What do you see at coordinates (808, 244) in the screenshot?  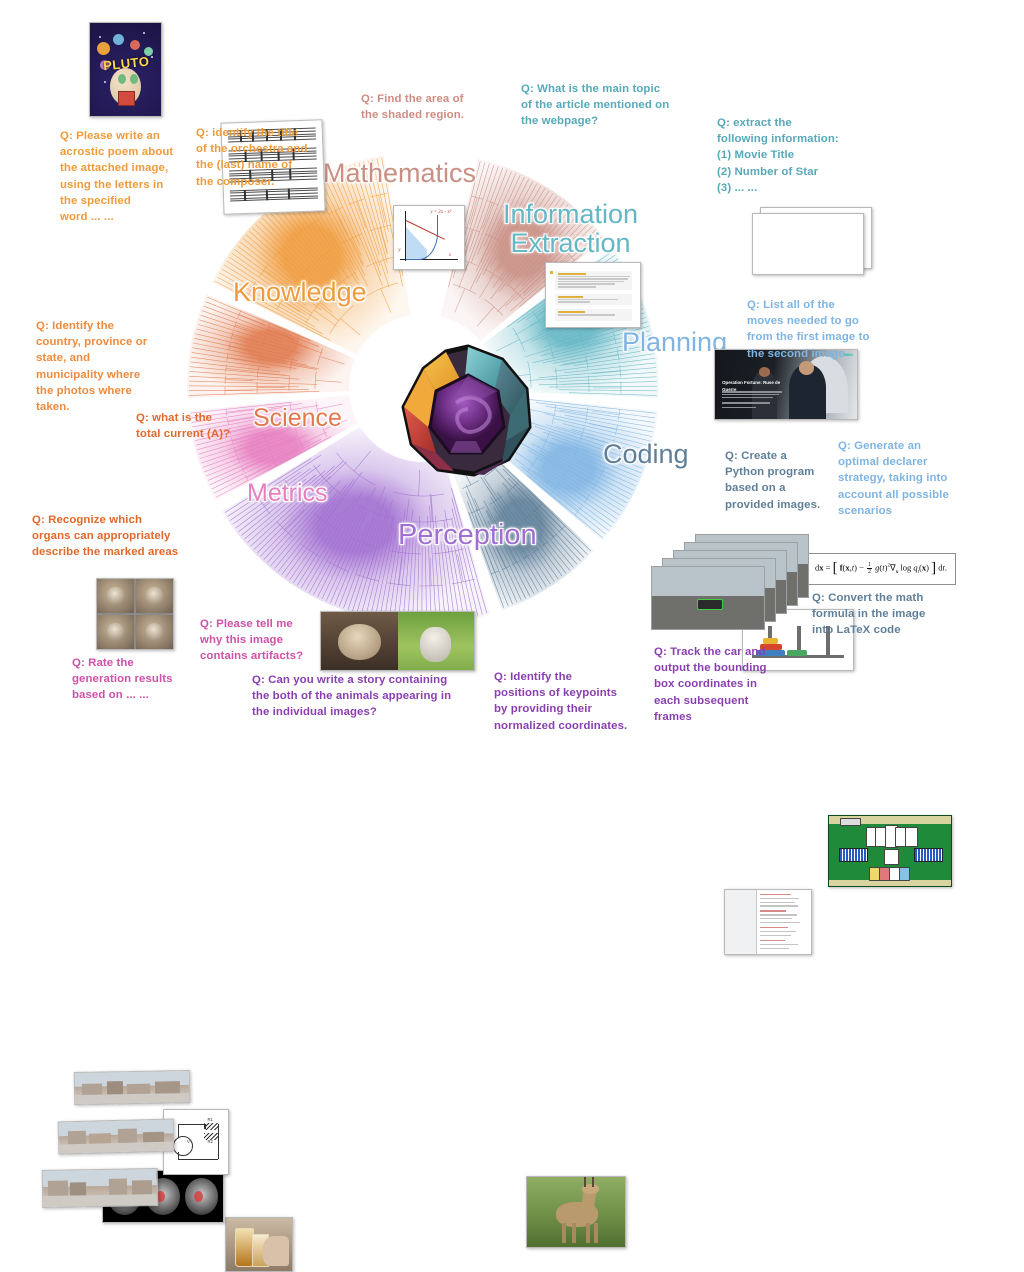 I see `thumbnail-tower-of-hanoi-back1` at bounding box center [808, 244].